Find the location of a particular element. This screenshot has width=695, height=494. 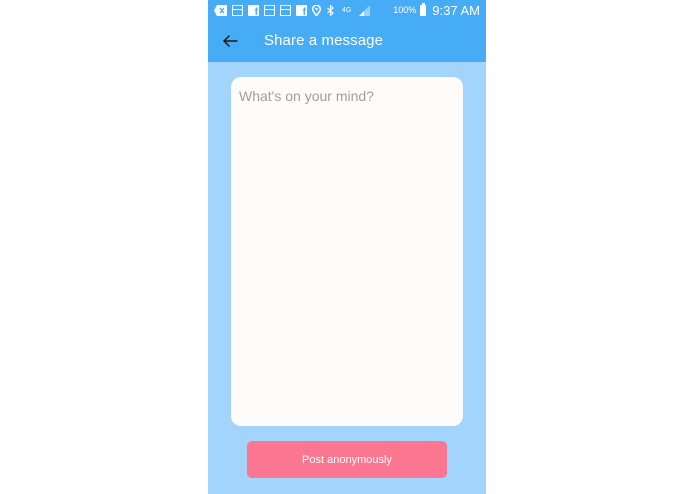

app-bar: Share a message is located at coordinates (347, 41).